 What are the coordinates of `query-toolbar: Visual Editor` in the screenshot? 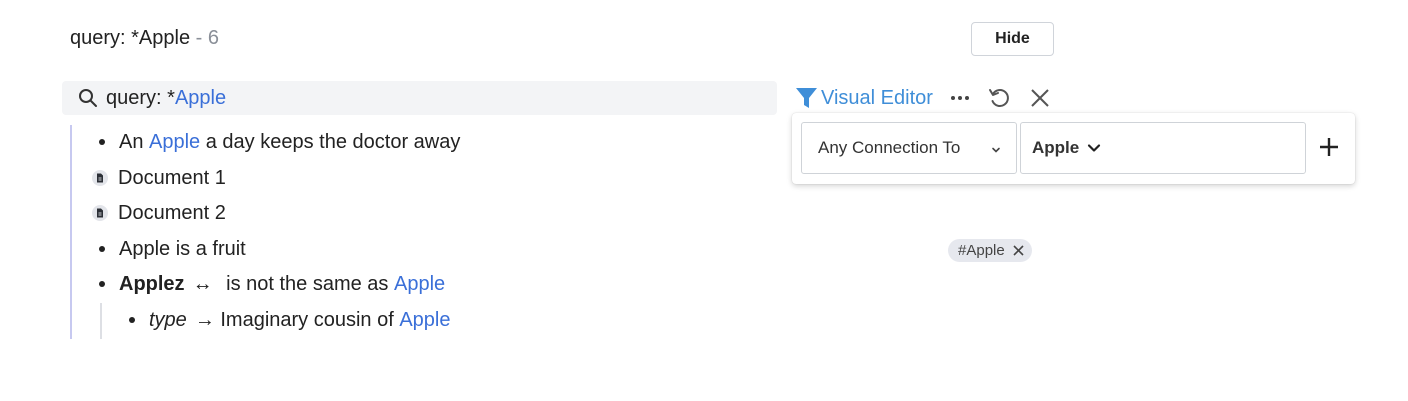 It's located at (923, 98).